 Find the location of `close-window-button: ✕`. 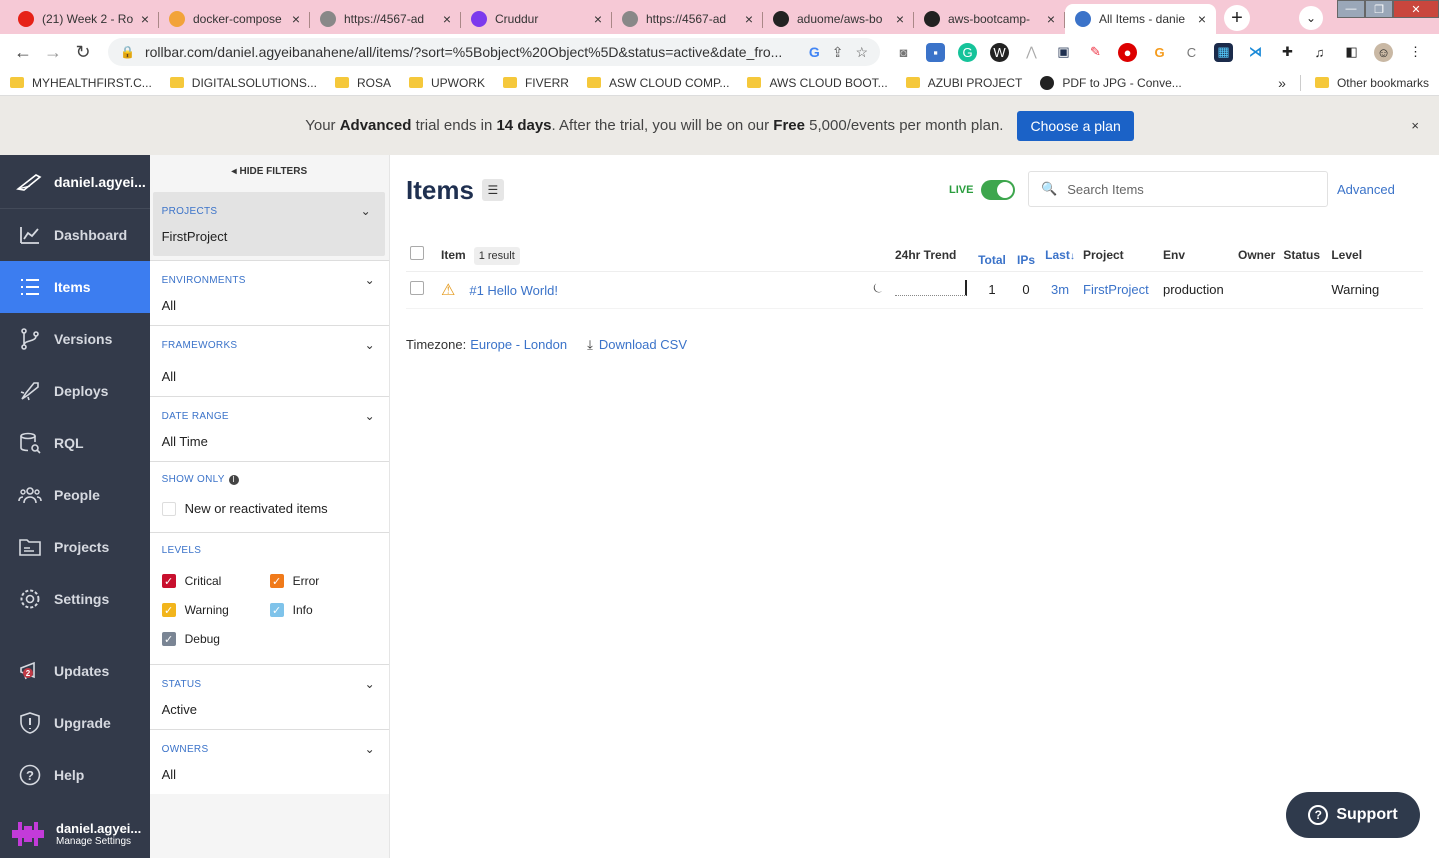

close-window-button: ✕ is located at coordinates (1416, 9).